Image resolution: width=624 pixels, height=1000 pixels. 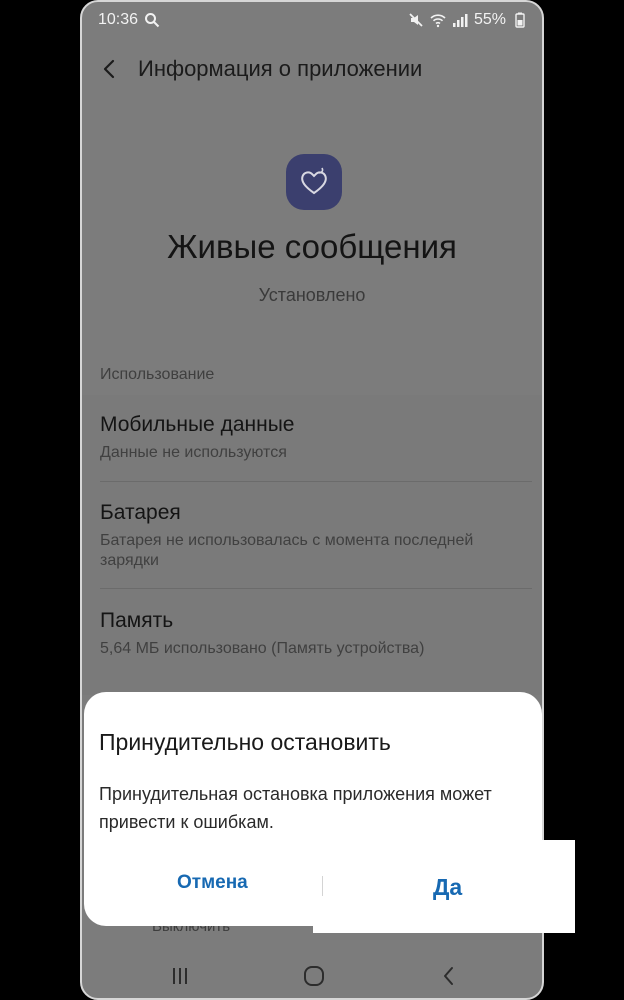 What do you see at coordinates (416, 20) in the screenshot?
I see `mute-icon` at bounding box center [416, 20].